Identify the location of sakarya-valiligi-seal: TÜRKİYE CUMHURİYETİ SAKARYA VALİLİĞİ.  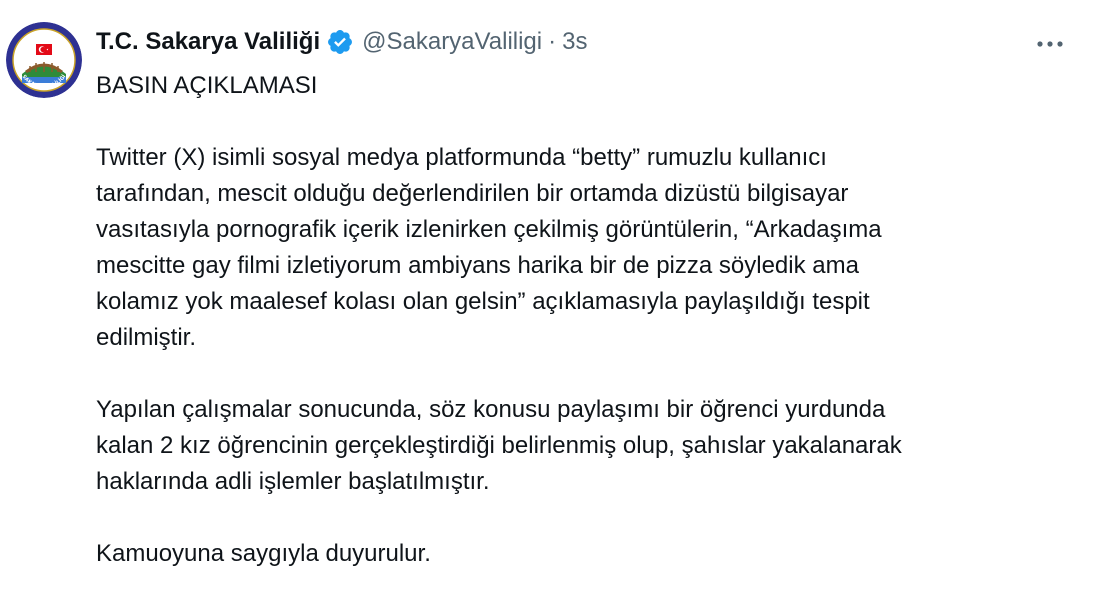
(44, 60).